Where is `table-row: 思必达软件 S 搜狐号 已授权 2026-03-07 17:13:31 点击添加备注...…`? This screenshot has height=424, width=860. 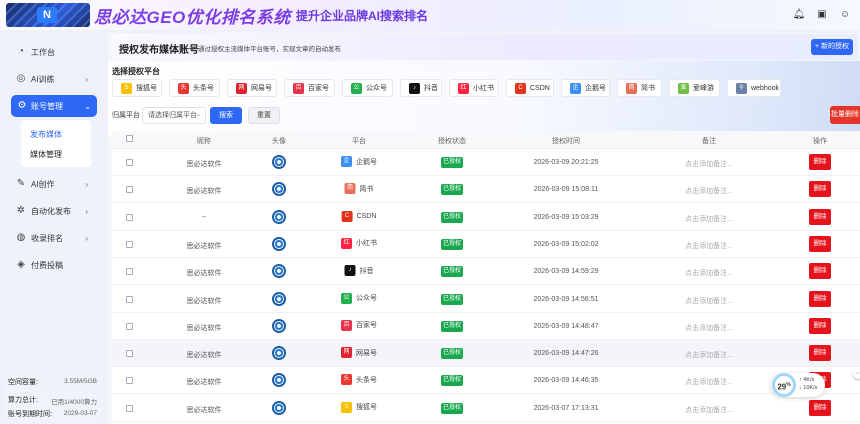 table-row: 思必达软件 S 搜狐号 已授权 2026-03-07 17:13:31 点击添加备注...… is located at coordinates (486, 408).